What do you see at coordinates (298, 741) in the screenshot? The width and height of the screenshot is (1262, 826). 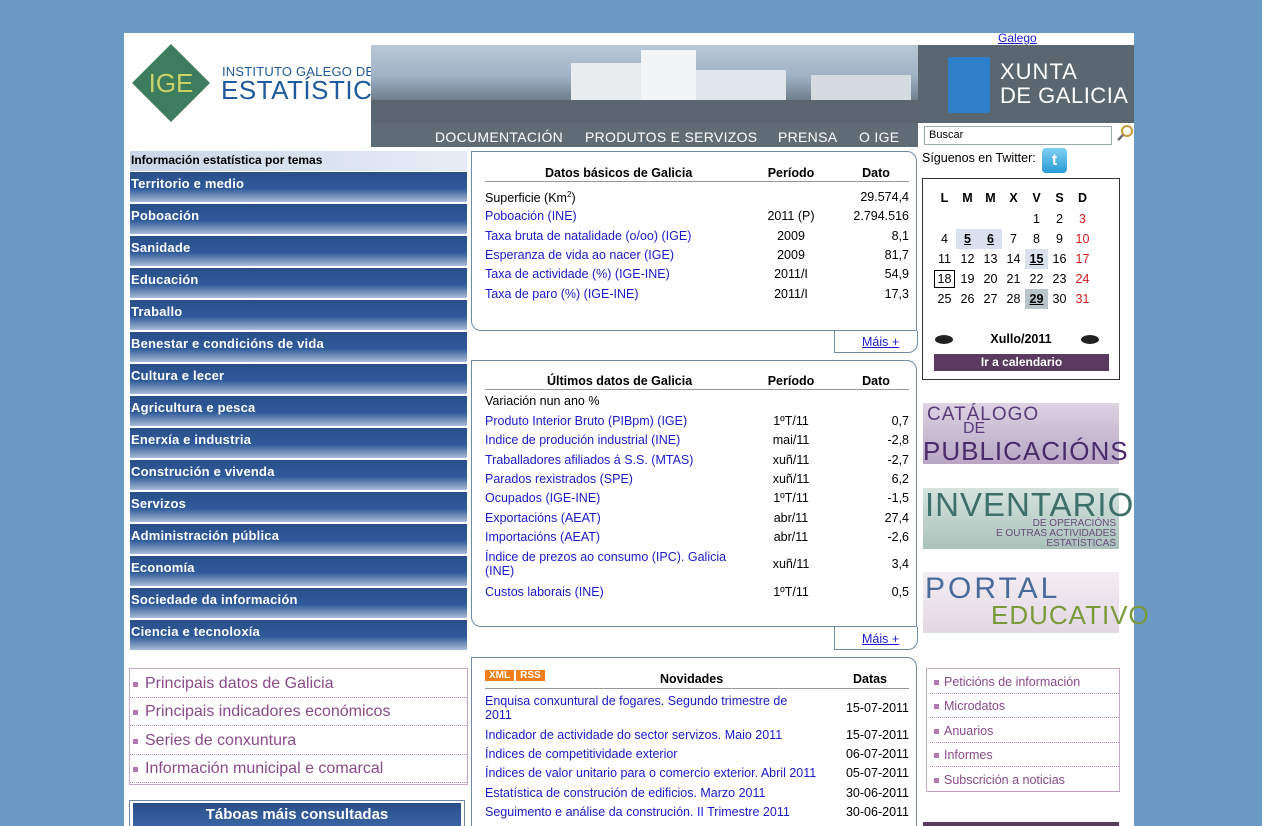 I see `link-series-conxuntura: Series de conxuntura` at bounding box center [298, 741].